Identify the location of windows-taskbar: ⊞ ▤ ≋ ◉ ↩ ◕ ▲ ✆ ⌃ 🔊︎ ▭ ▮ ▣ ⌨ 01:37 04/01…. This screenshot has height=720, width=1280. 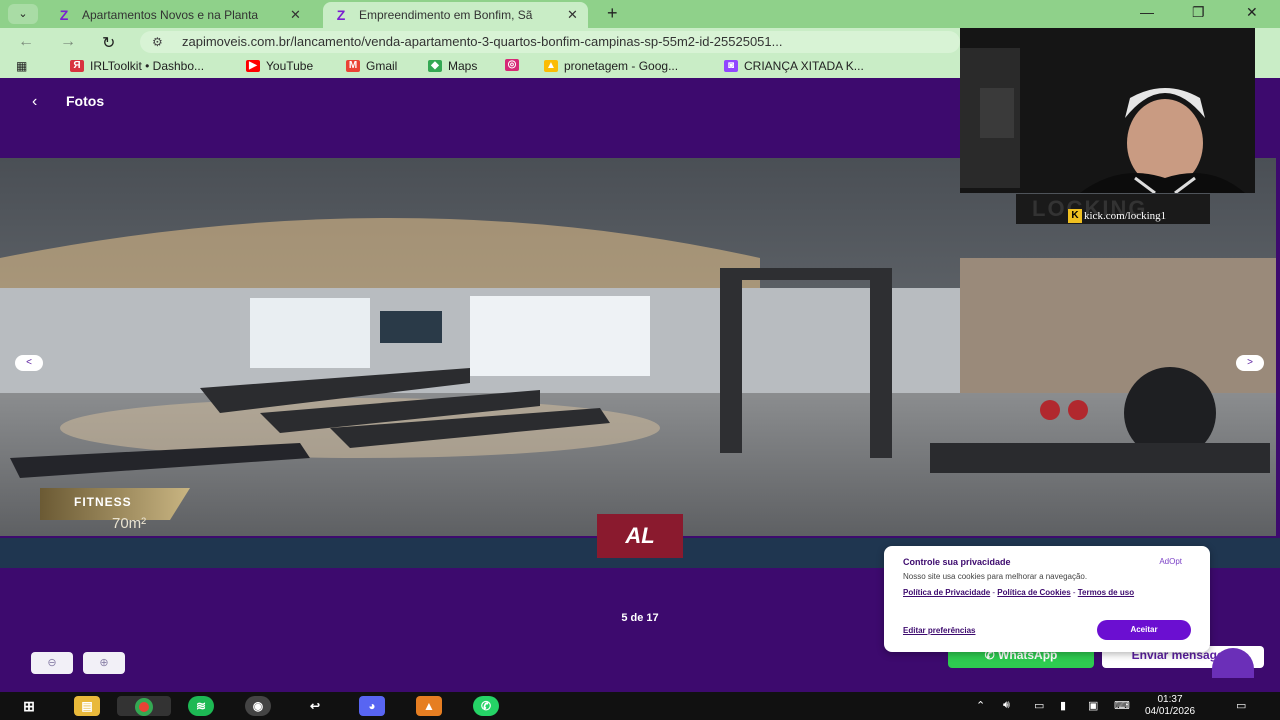
(640, 706).